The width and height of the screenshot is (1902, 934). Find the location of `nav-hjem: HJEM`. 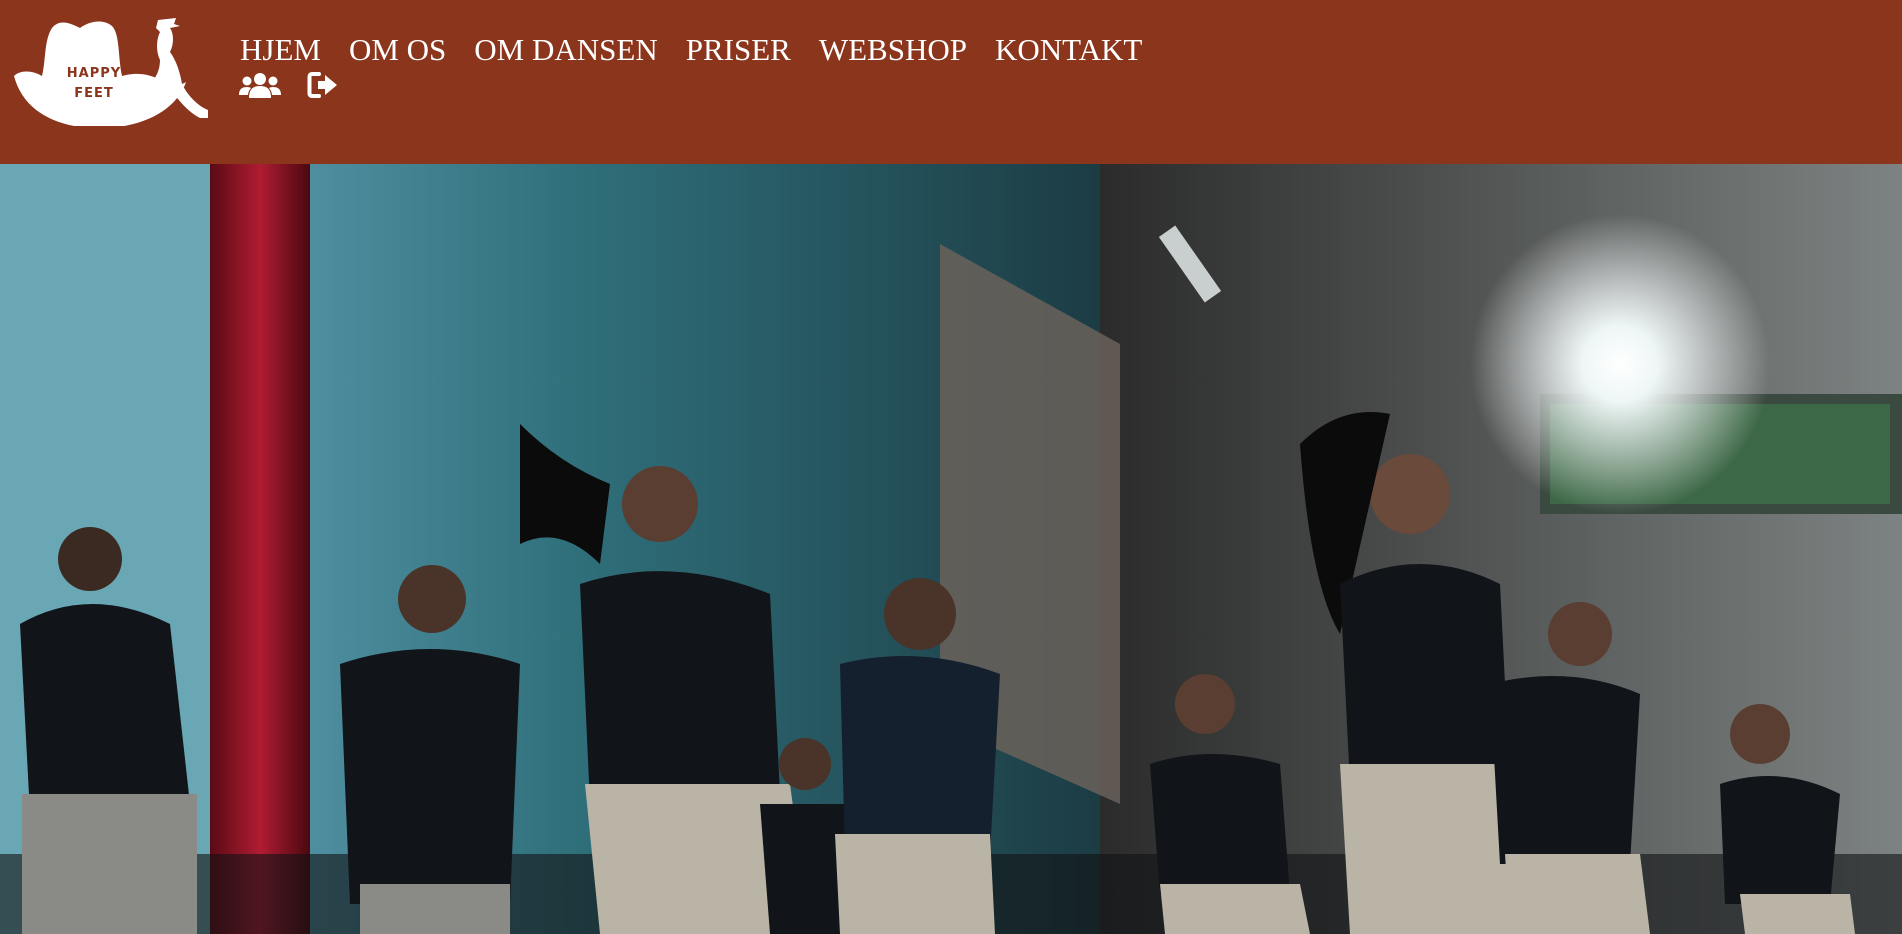

nav-hjem: HJEM is located at coordinates (280, 50).